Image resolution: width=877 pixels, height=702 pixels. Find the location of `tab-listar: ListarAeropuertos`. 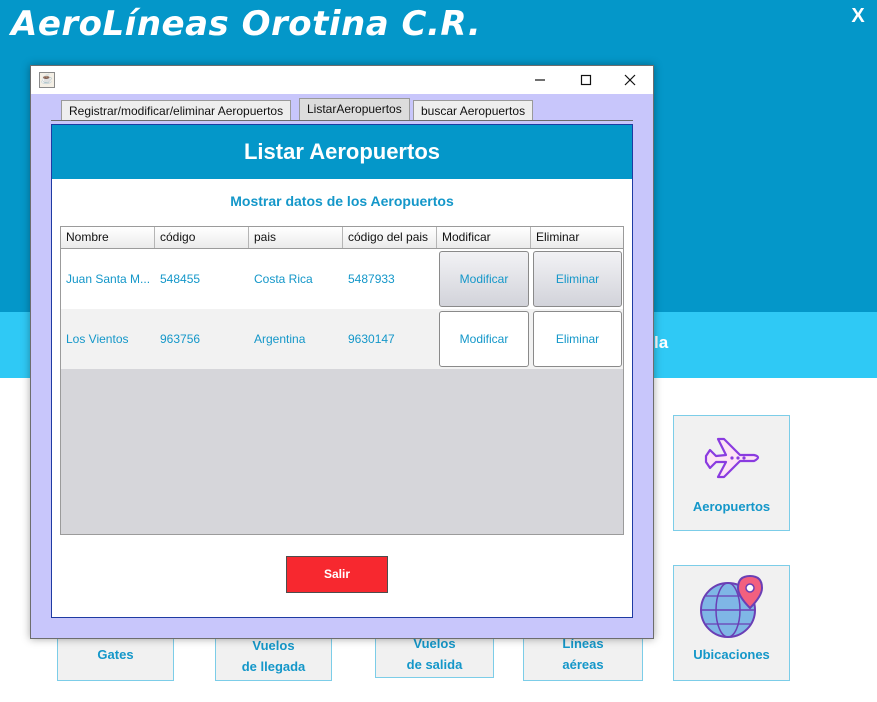

tab-listar: ListarAeropuertos is located at coordinates (354, 109).